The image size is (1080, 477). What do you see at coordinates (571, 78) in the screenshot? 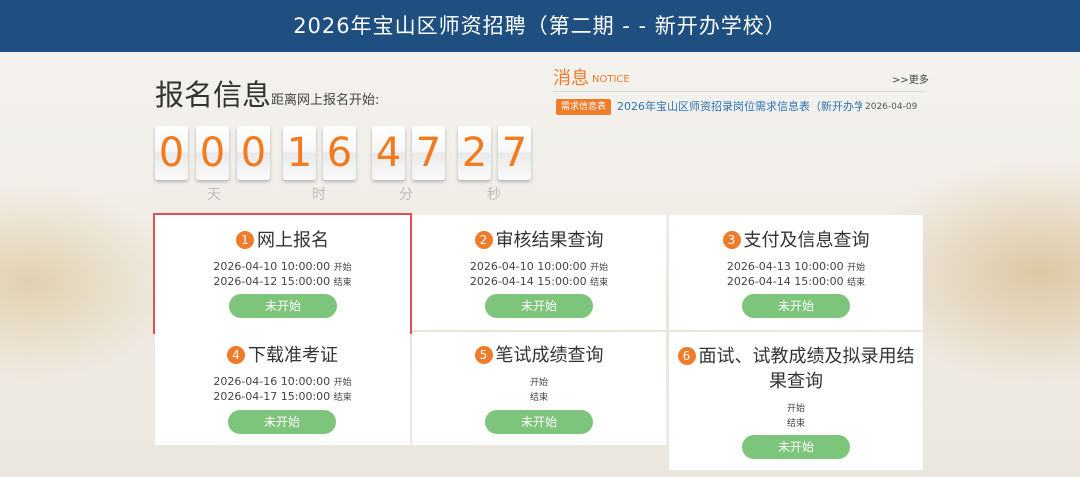
I see `notice-title: 消息` at bounding box center [571, 78].